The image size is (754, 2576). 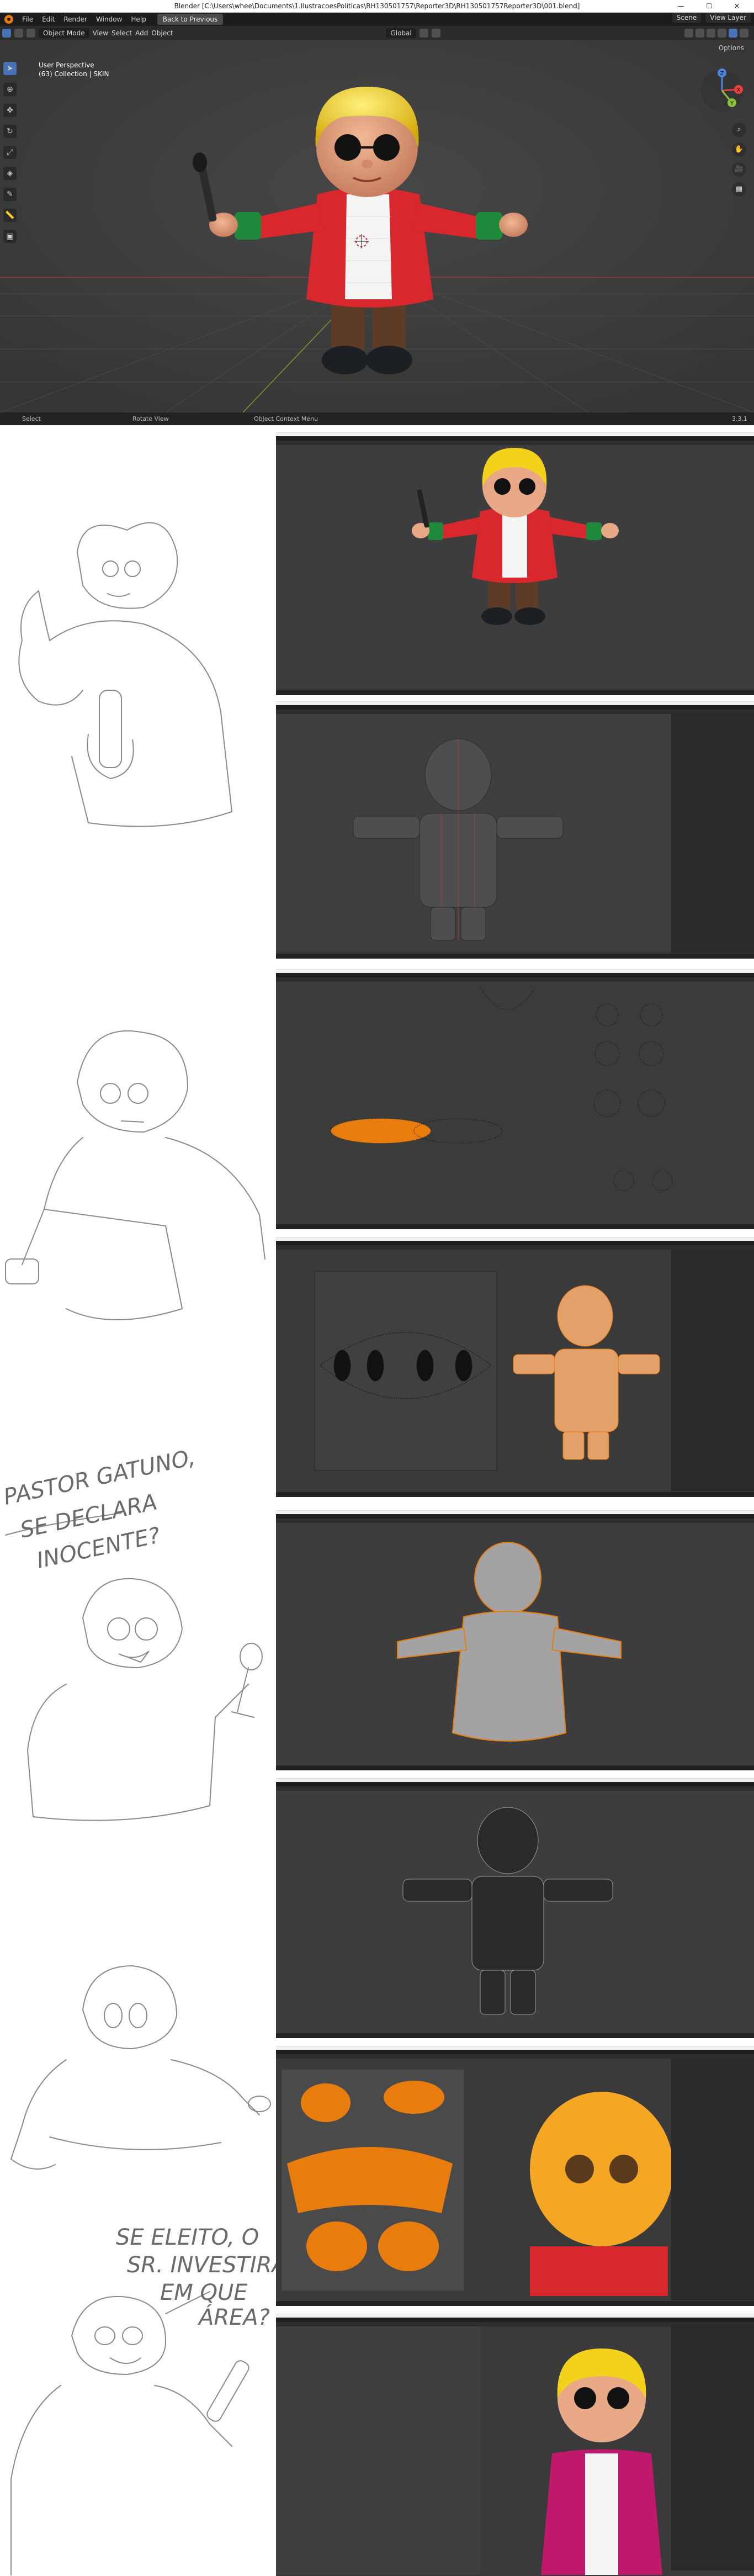 I want to click on cursor-tool-icon: ⊕, so click(x=10, y=89).